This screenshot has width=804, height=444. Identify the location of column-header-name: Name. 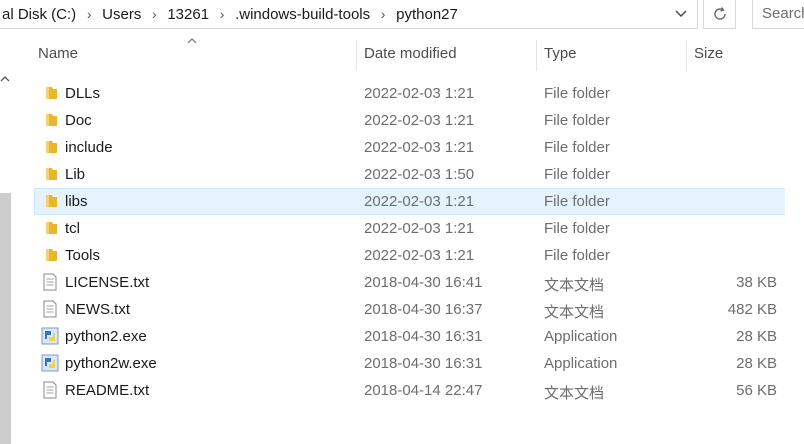
(58, 53).